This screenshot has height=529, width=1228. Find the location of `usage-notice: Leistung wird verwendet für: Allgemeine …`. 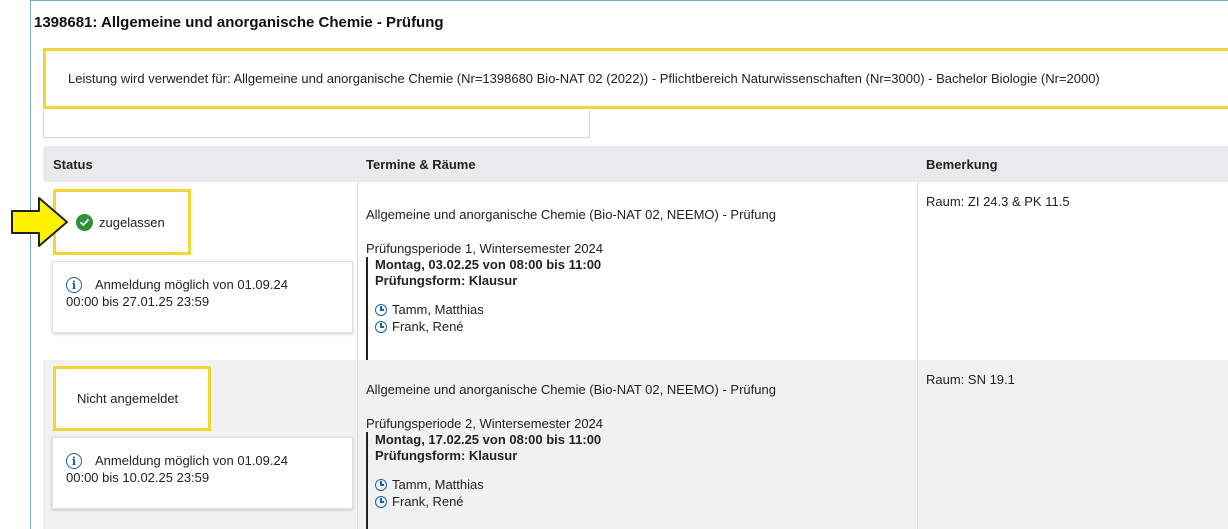

usage-notice: Leistung wird verwendet für: Allgemeine … is located at coordinates (635, 78).